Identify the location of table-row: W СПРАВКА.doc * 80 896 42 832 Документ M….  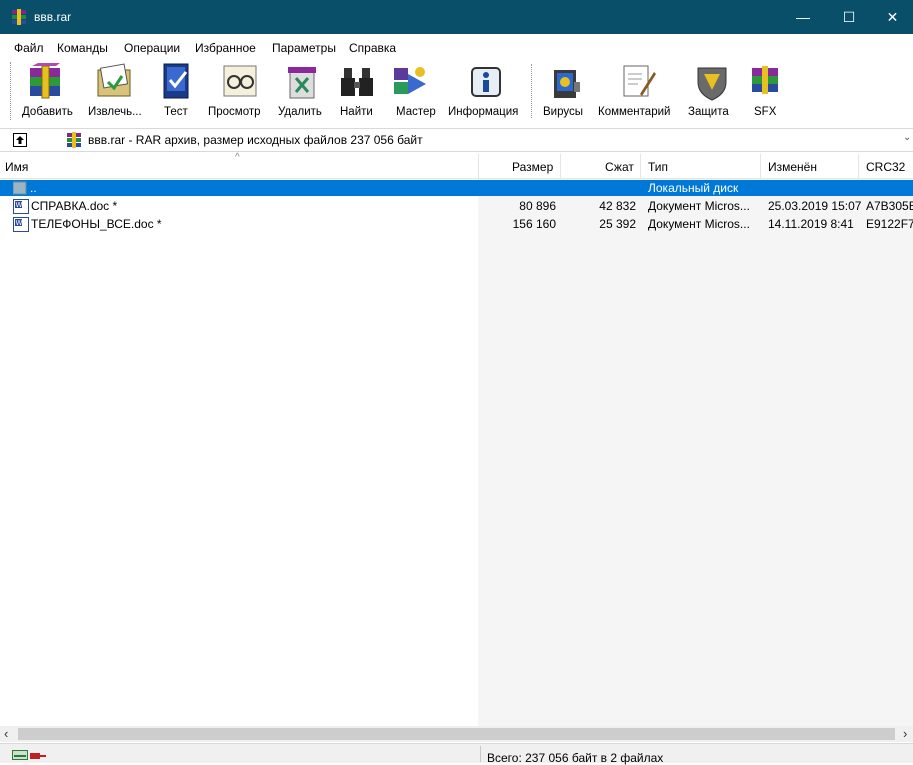
(456, 206).